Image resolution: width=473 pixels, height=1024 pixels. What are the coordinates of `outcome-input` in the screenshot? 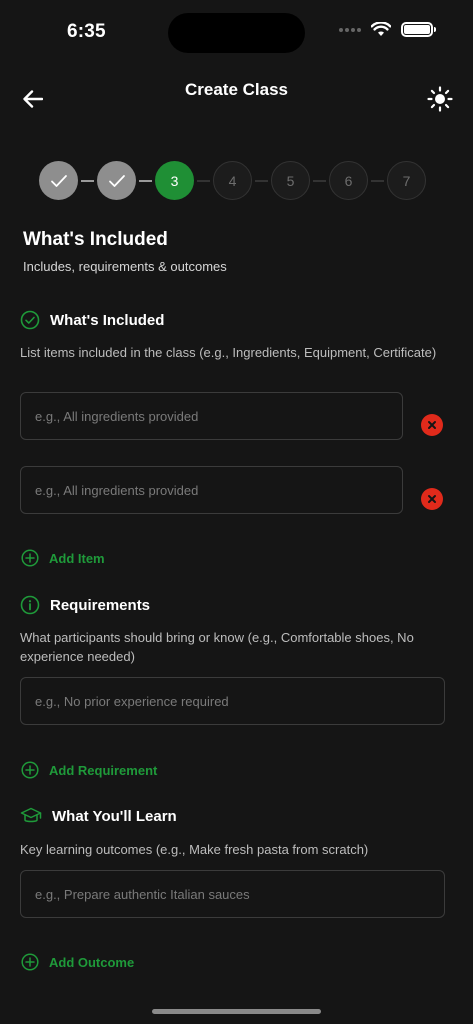 It's located at (232, 894).